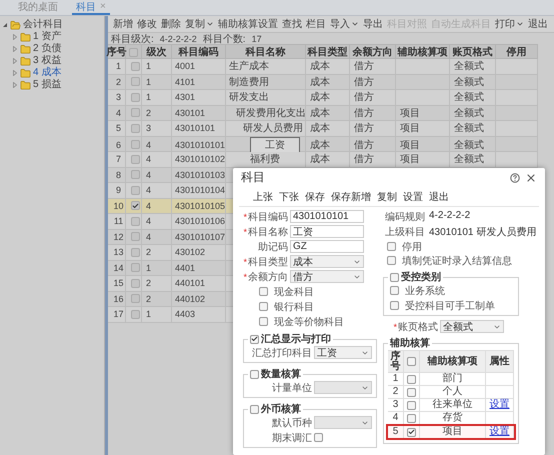 The image size is (554, 455). What do you see at coordinates (323, 160) in the screenshot?
I see `table-row: 7 4 4301010102 福利费 成本 借方 项目 全额式` at bounding box center [323, 160].